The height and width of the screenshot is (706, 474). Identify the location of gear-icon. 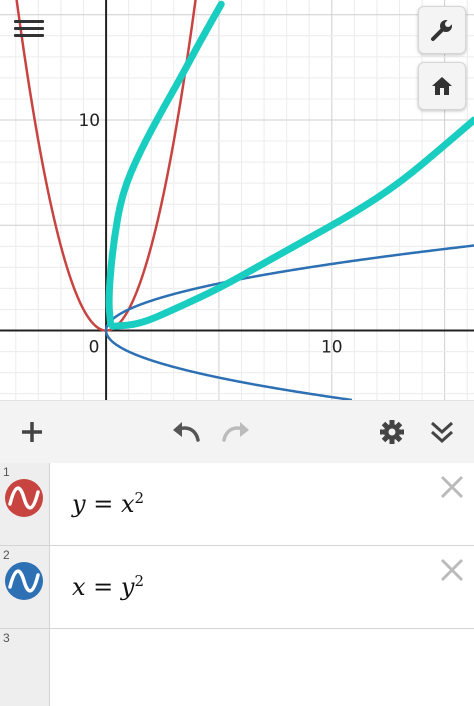
(392, 432).